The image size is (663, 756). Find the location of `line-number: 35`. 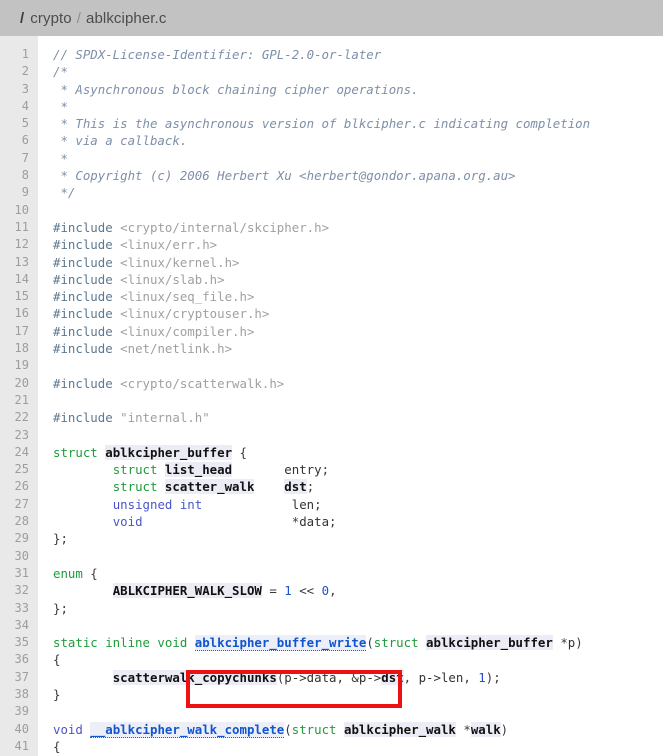

line-number: 35 is located at coordinates (19, 643).